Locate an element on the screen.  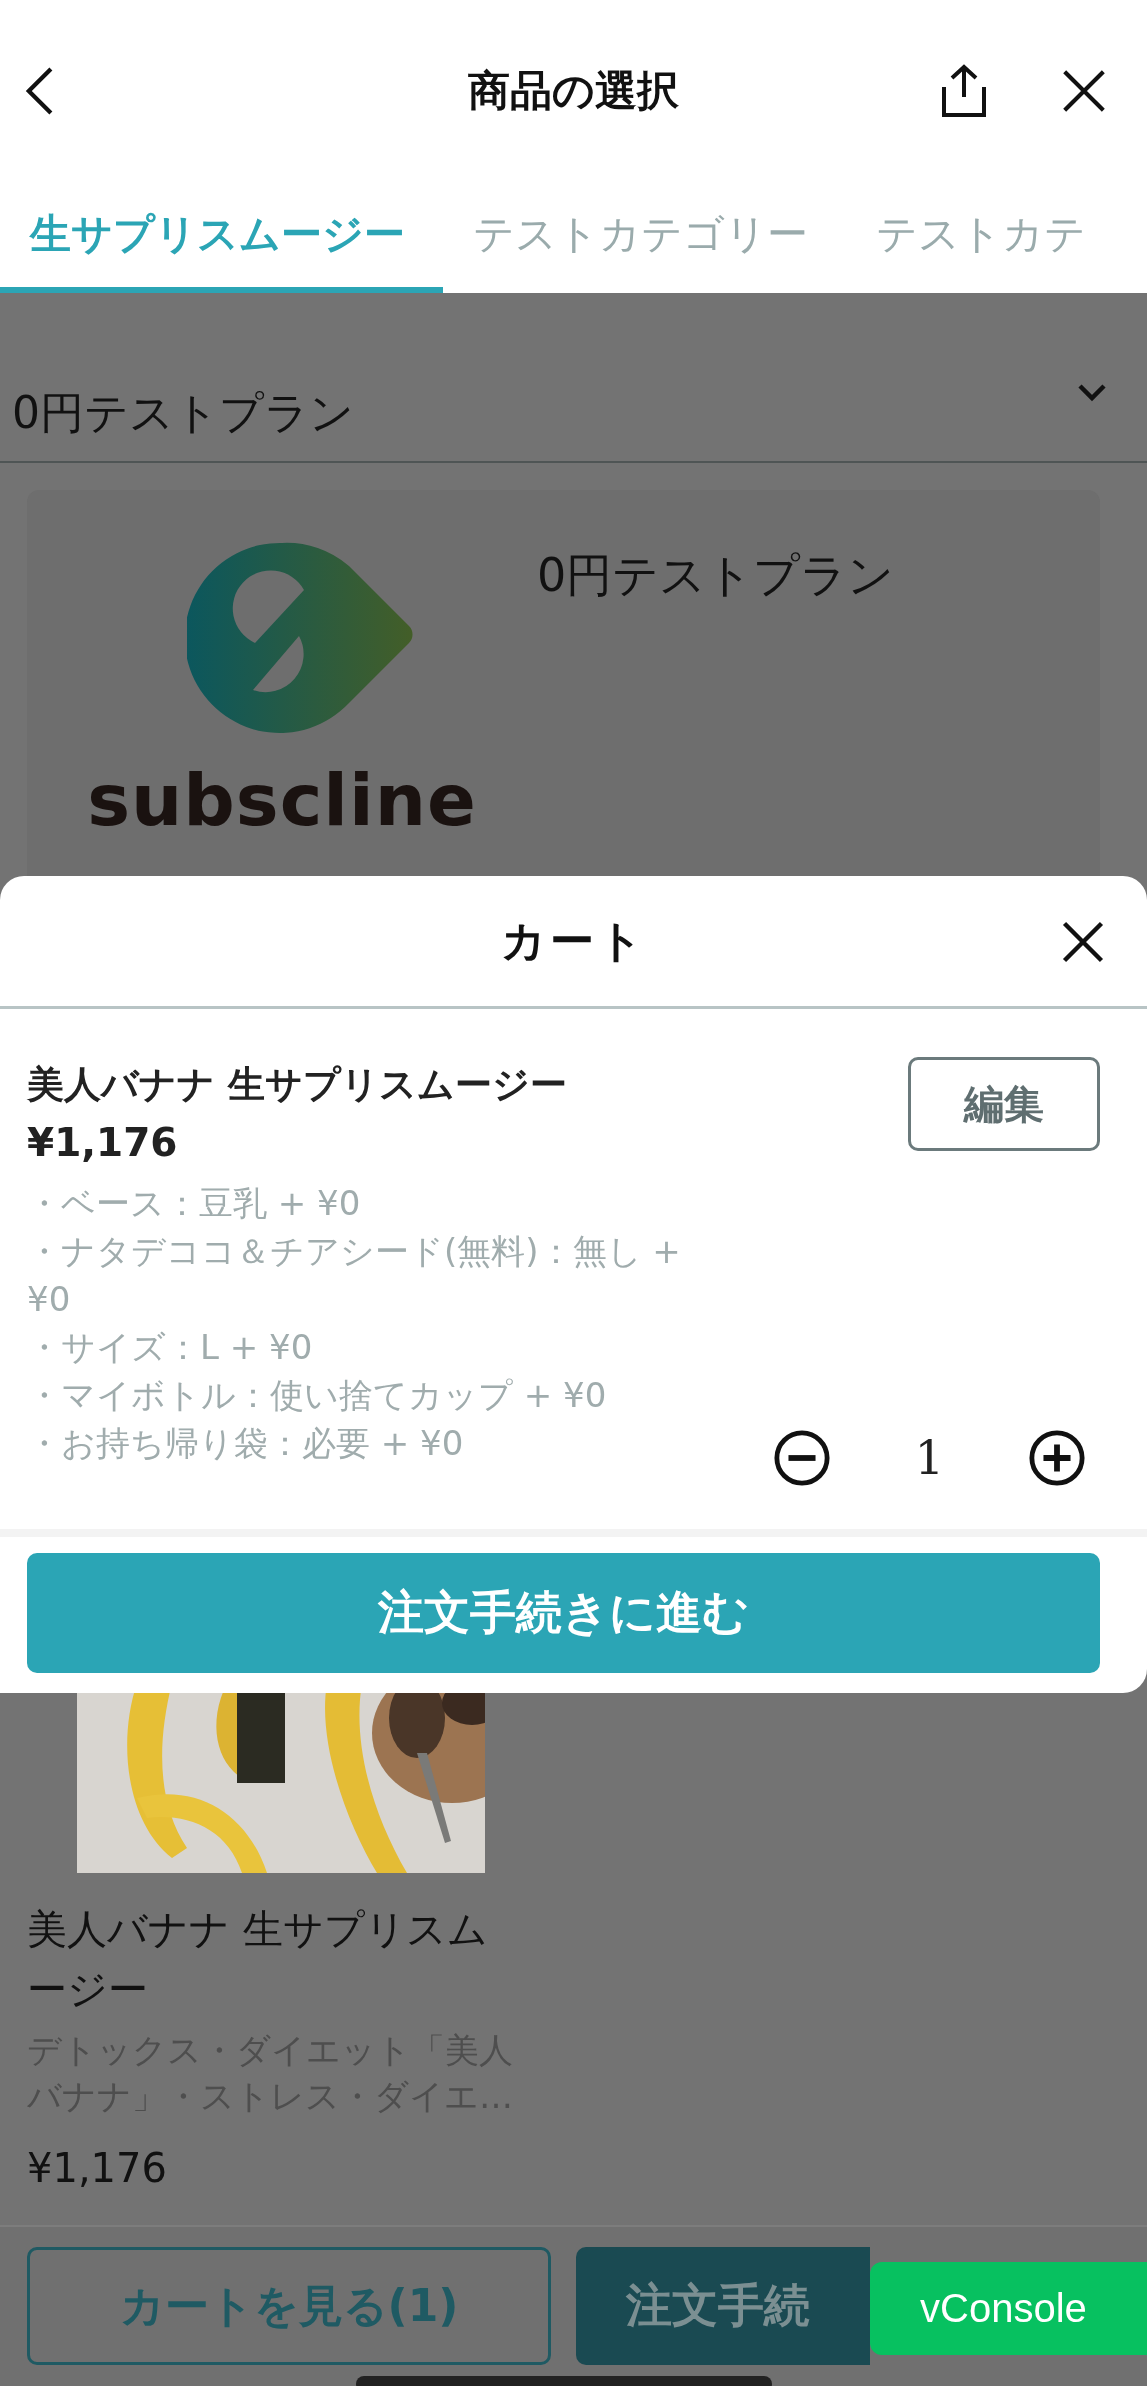
logo-wordmark: subscline is located at coordinates (282, 800).